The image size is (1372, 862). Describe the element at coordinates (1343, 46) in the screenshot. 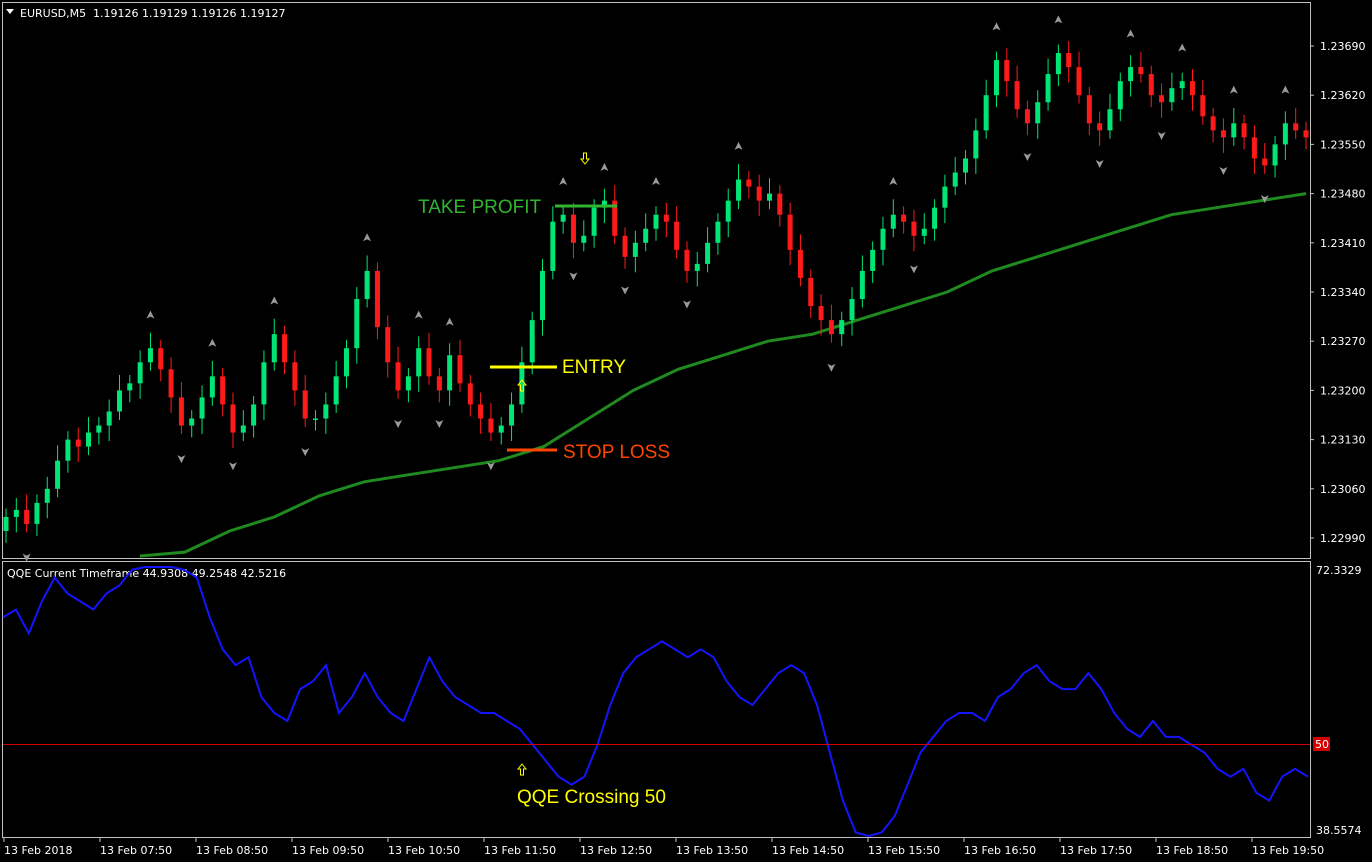

I see `price-tick-label: 1.23690` at that location.